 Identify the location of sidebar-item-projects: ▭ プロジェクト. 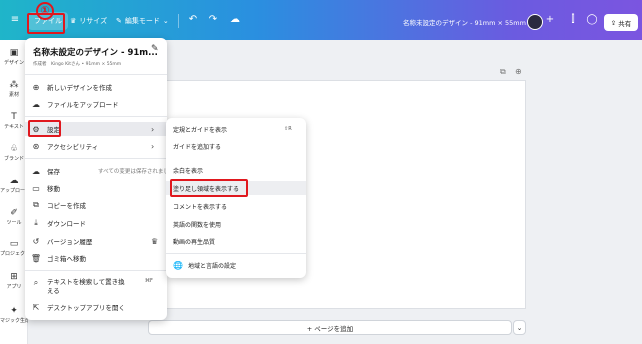
(14, 248).